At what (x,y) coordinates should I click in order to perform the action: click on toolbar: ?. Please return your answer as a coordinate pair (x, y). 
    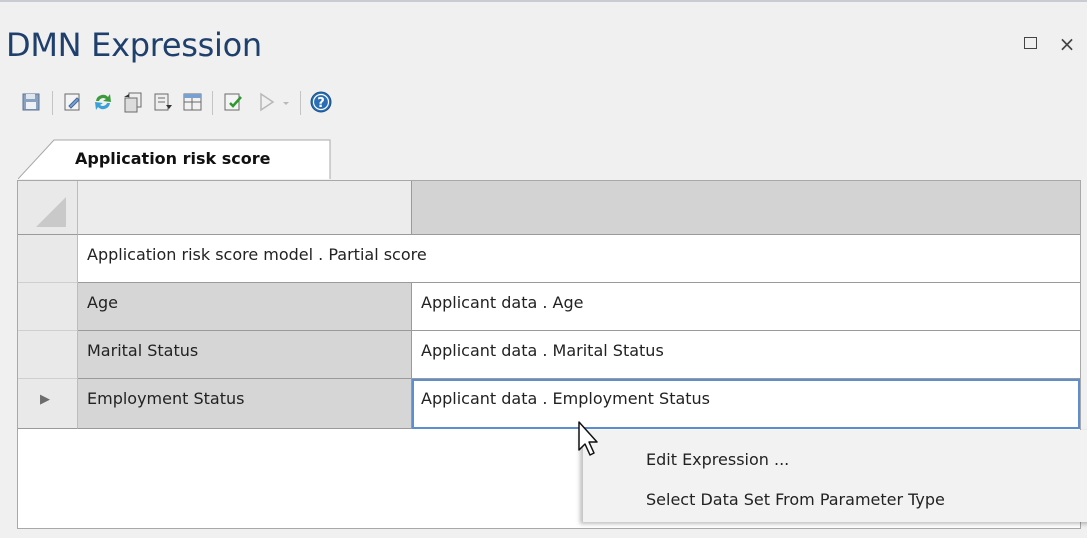
    Looking at the image, I should click on (258, 104).